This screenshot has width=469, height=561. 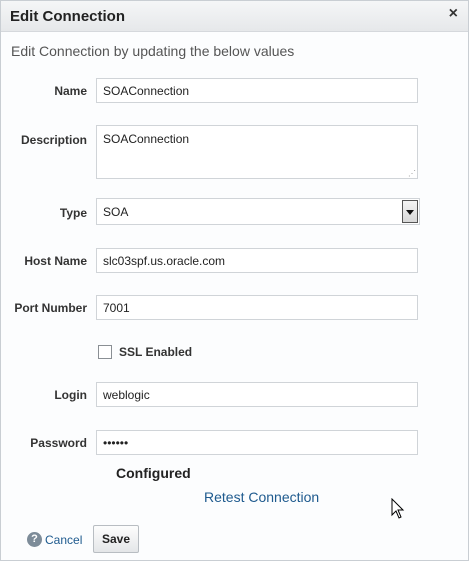 I want to click on configured-status: Configured, so click(x=153, y=473).